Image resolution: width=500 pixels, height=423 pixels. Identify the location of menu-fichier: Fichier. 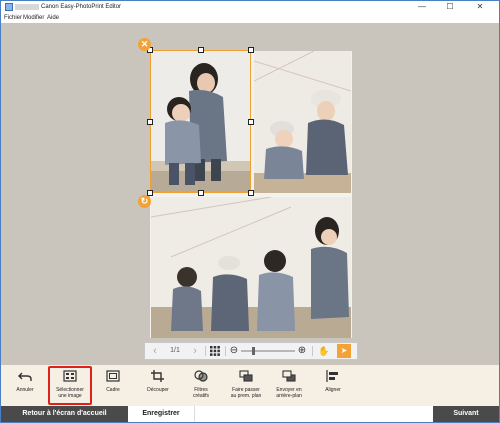
(13, 18).